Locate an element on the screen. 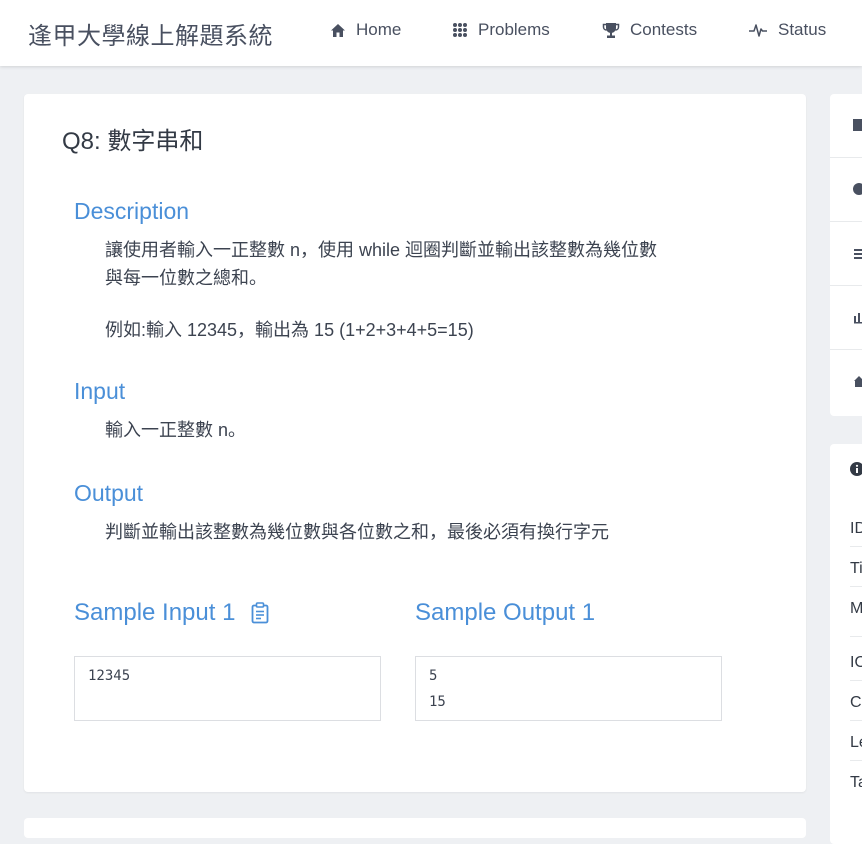 Image resolution: width=862 pixels, height=844 pixels. sample-input-line: 12345 is located at coordinates (109, 676).